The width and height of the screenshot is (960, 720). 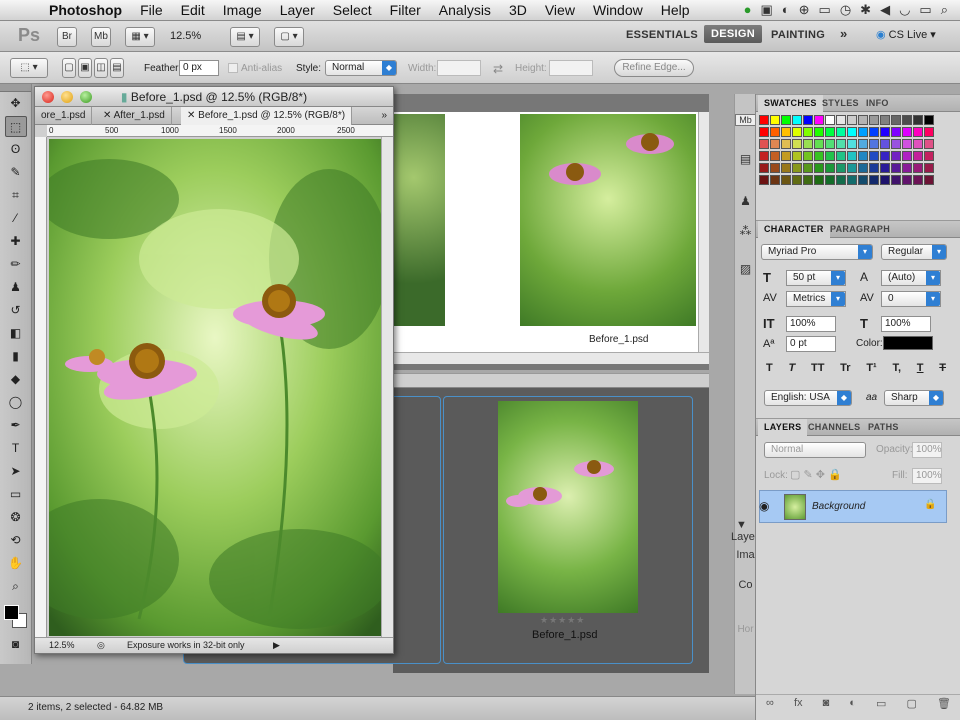 What do you see at coordinates (245, 37) in the screenshot?
I see `arrange-documents-button: ▤ ▾` at bounding box center [245, 37].